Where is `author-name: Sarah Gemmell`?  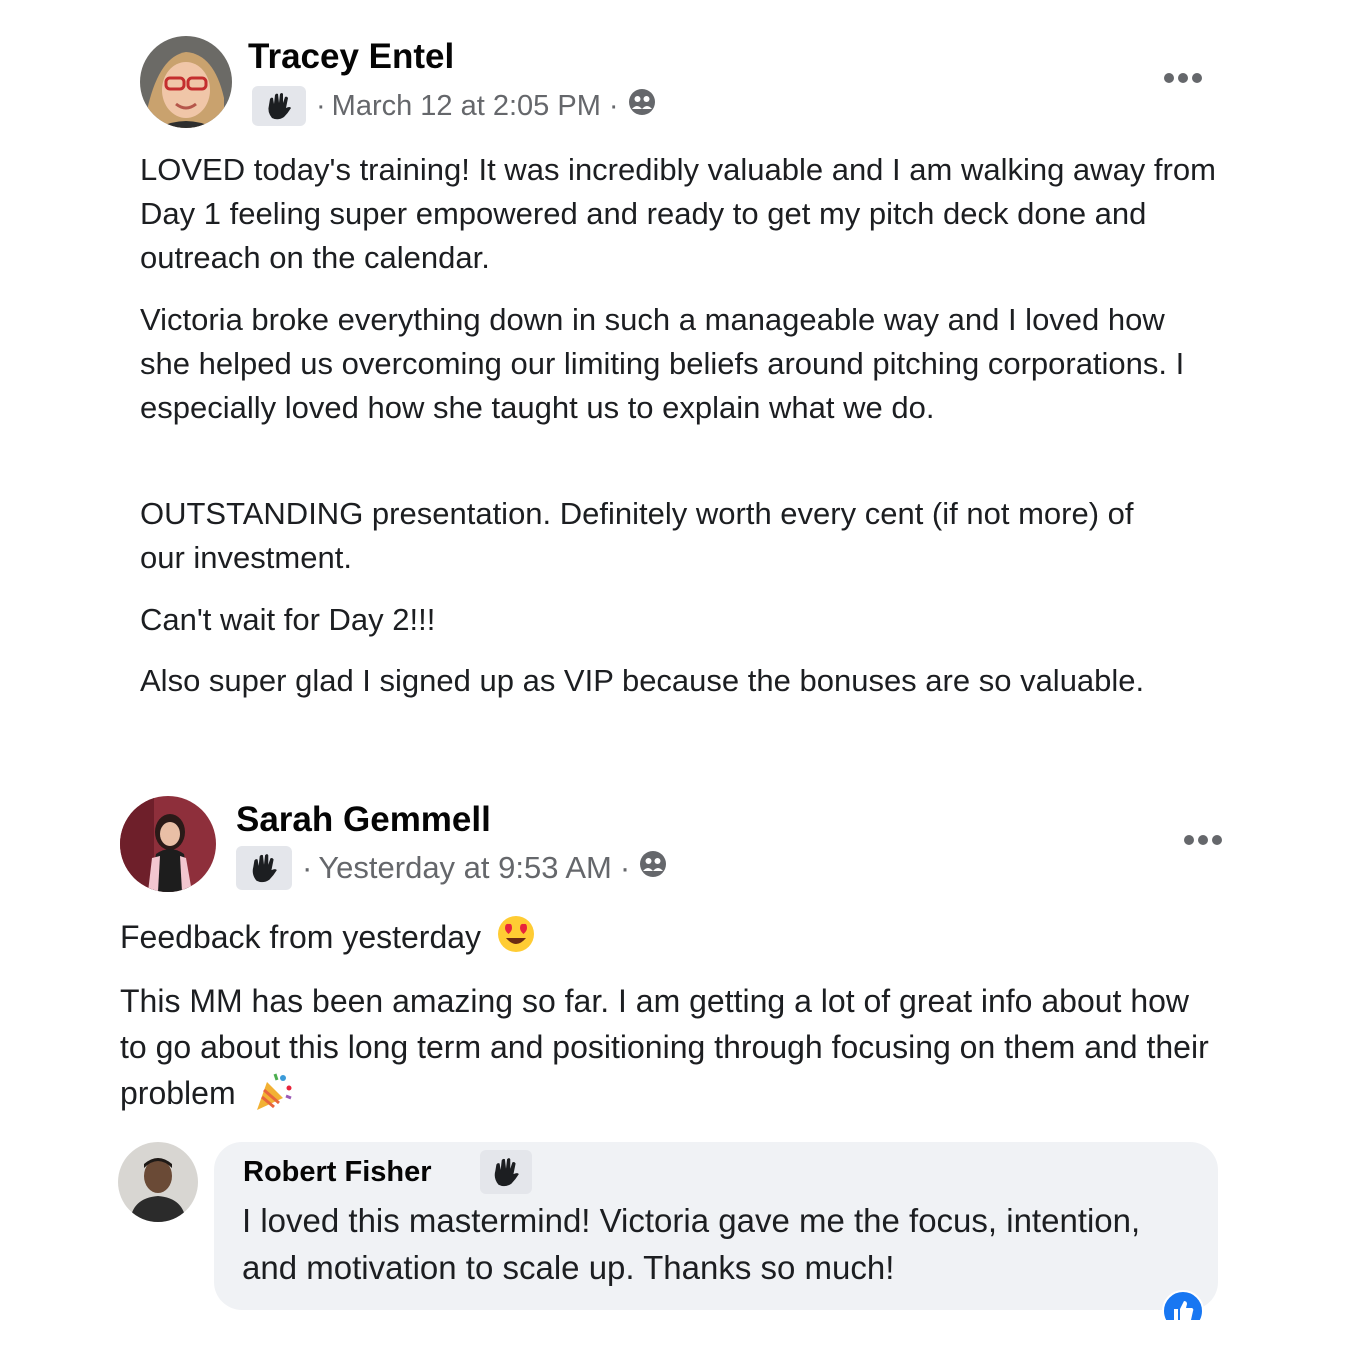 author-name: Sarah Gemmell is located at coordinates (363, 820).